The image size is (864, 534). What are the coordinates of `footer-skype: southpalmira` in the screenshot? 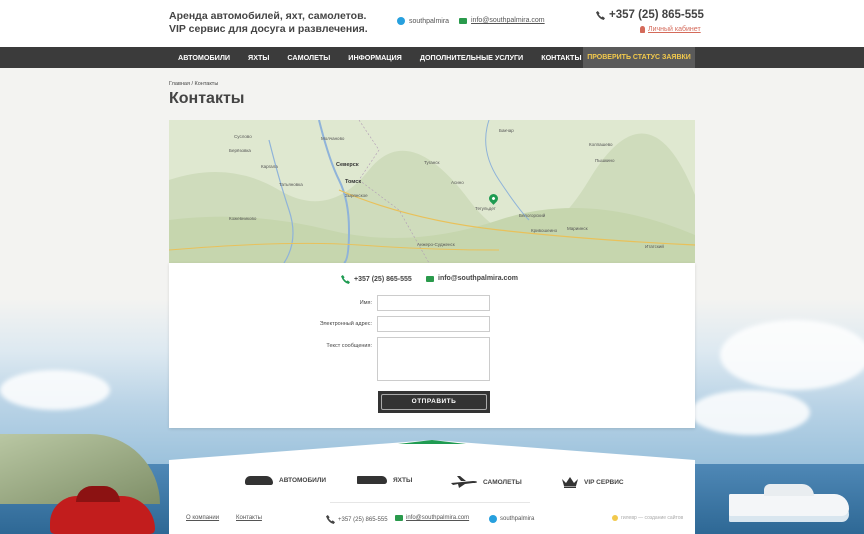 It's located at (511, 519).